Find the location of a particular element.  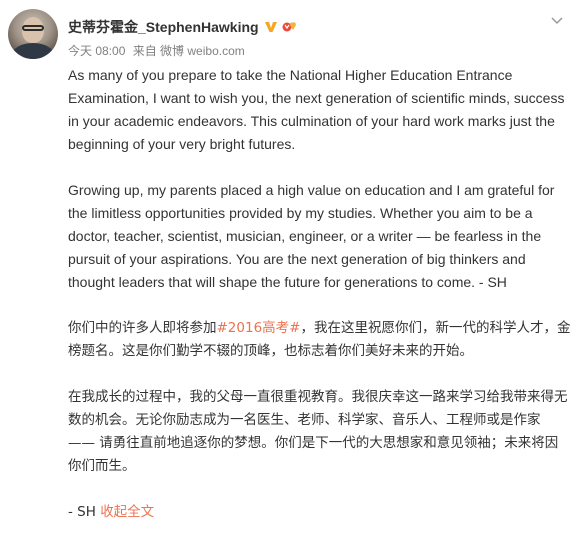

verified-v-icon is located at coordinates (271, 27).